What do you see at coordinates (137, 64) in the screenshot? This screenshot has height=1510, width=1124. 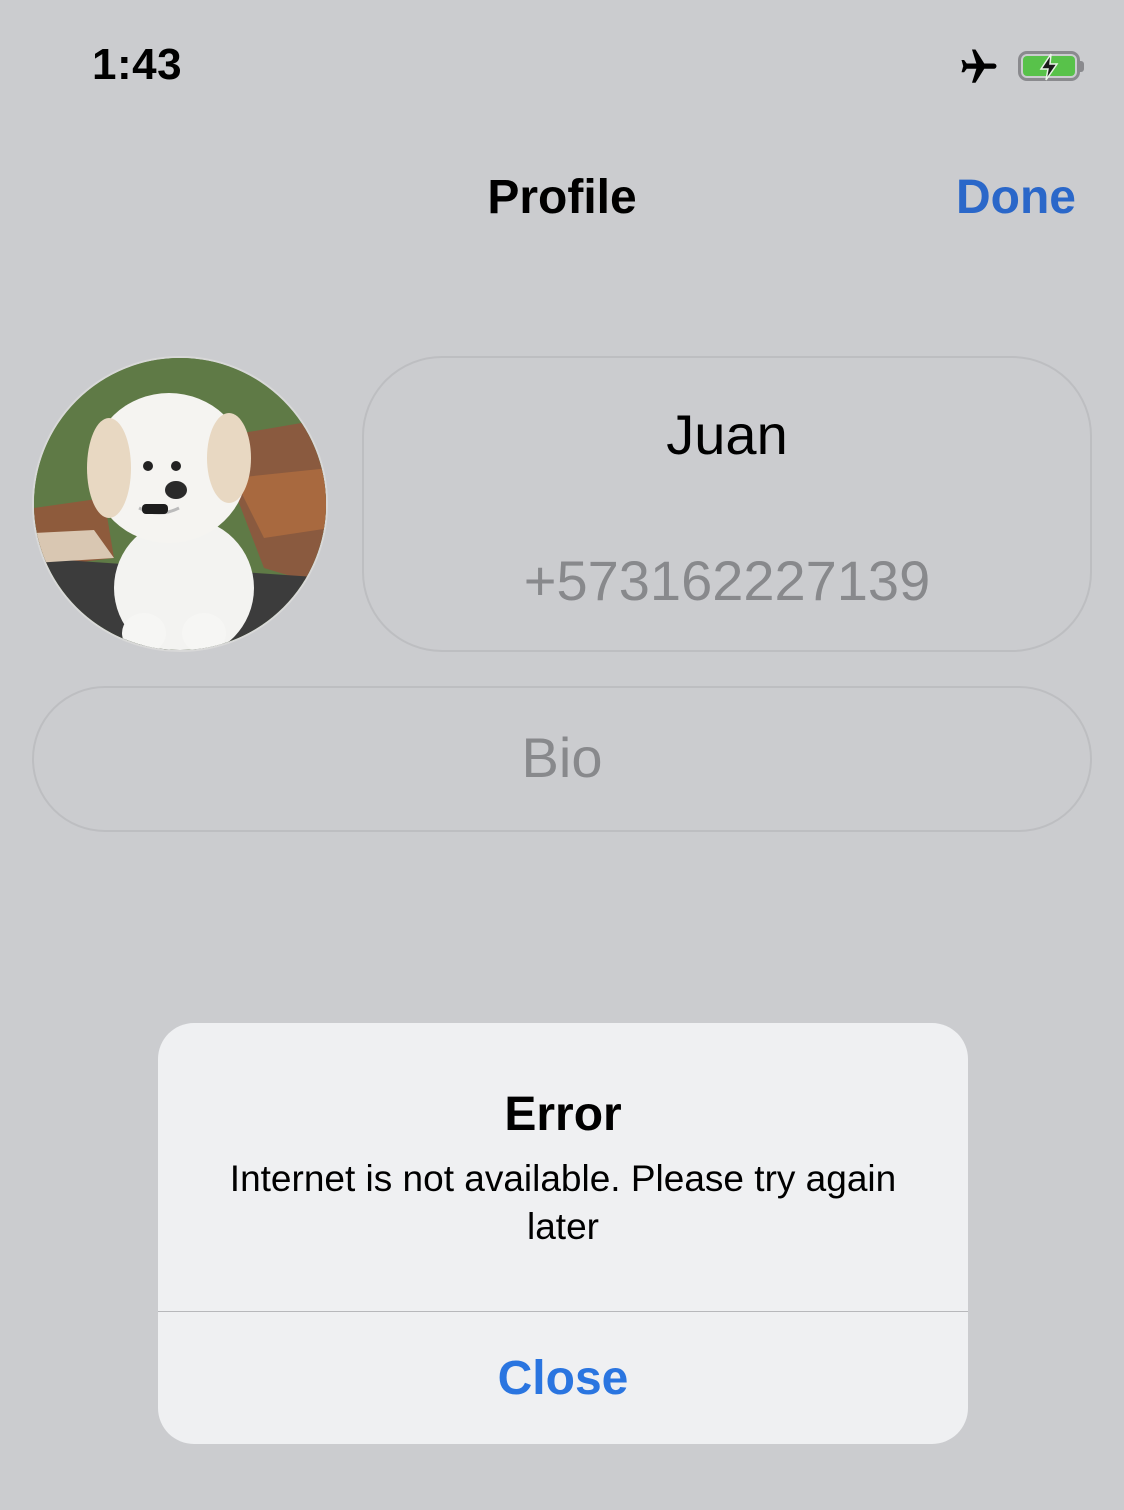 I see `status-time: 1:43` at bounding box center [137, 64].